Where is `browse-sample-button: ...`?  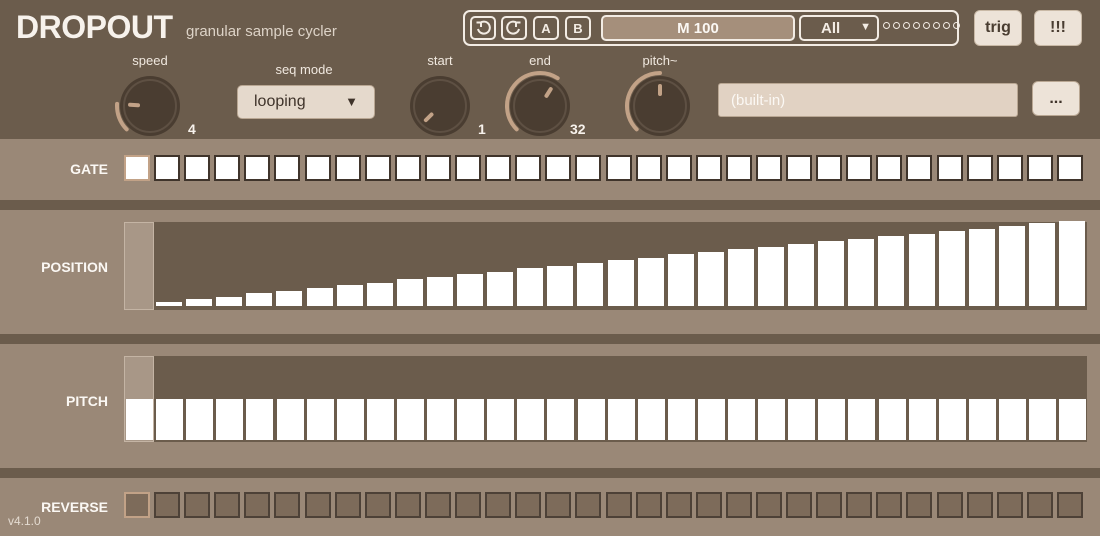 browse-sample-button: ... is located at coordinates (1056, 98).